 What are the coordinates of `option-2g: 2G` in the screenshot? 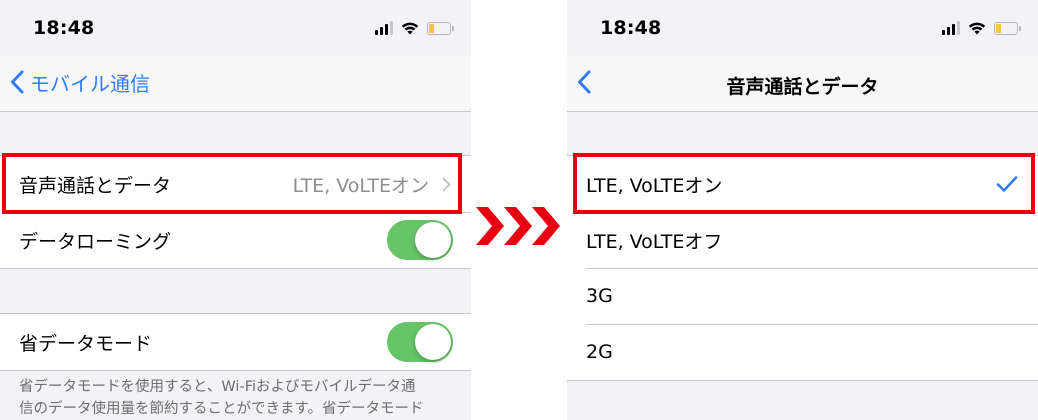 It's located at (802, 352).